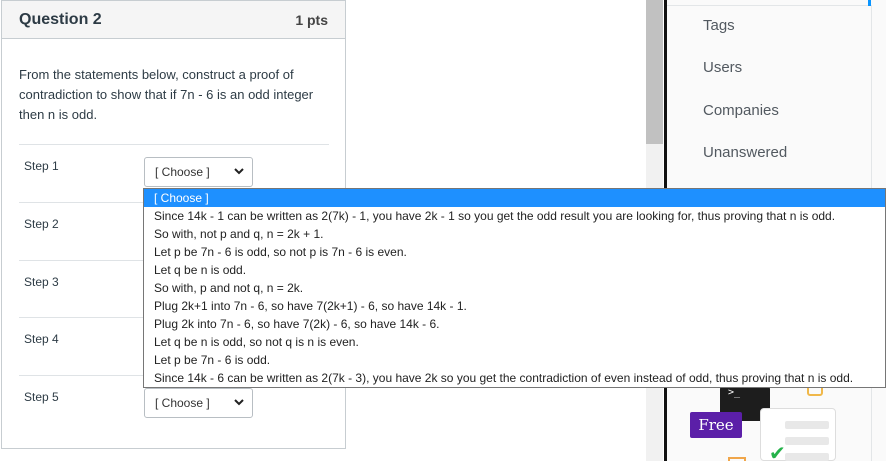 This screenshot has height=461, width=886. Describe the element at coordinates (722, 67) in the screenshot. I see `sidebar-item-users: Users` at that location.